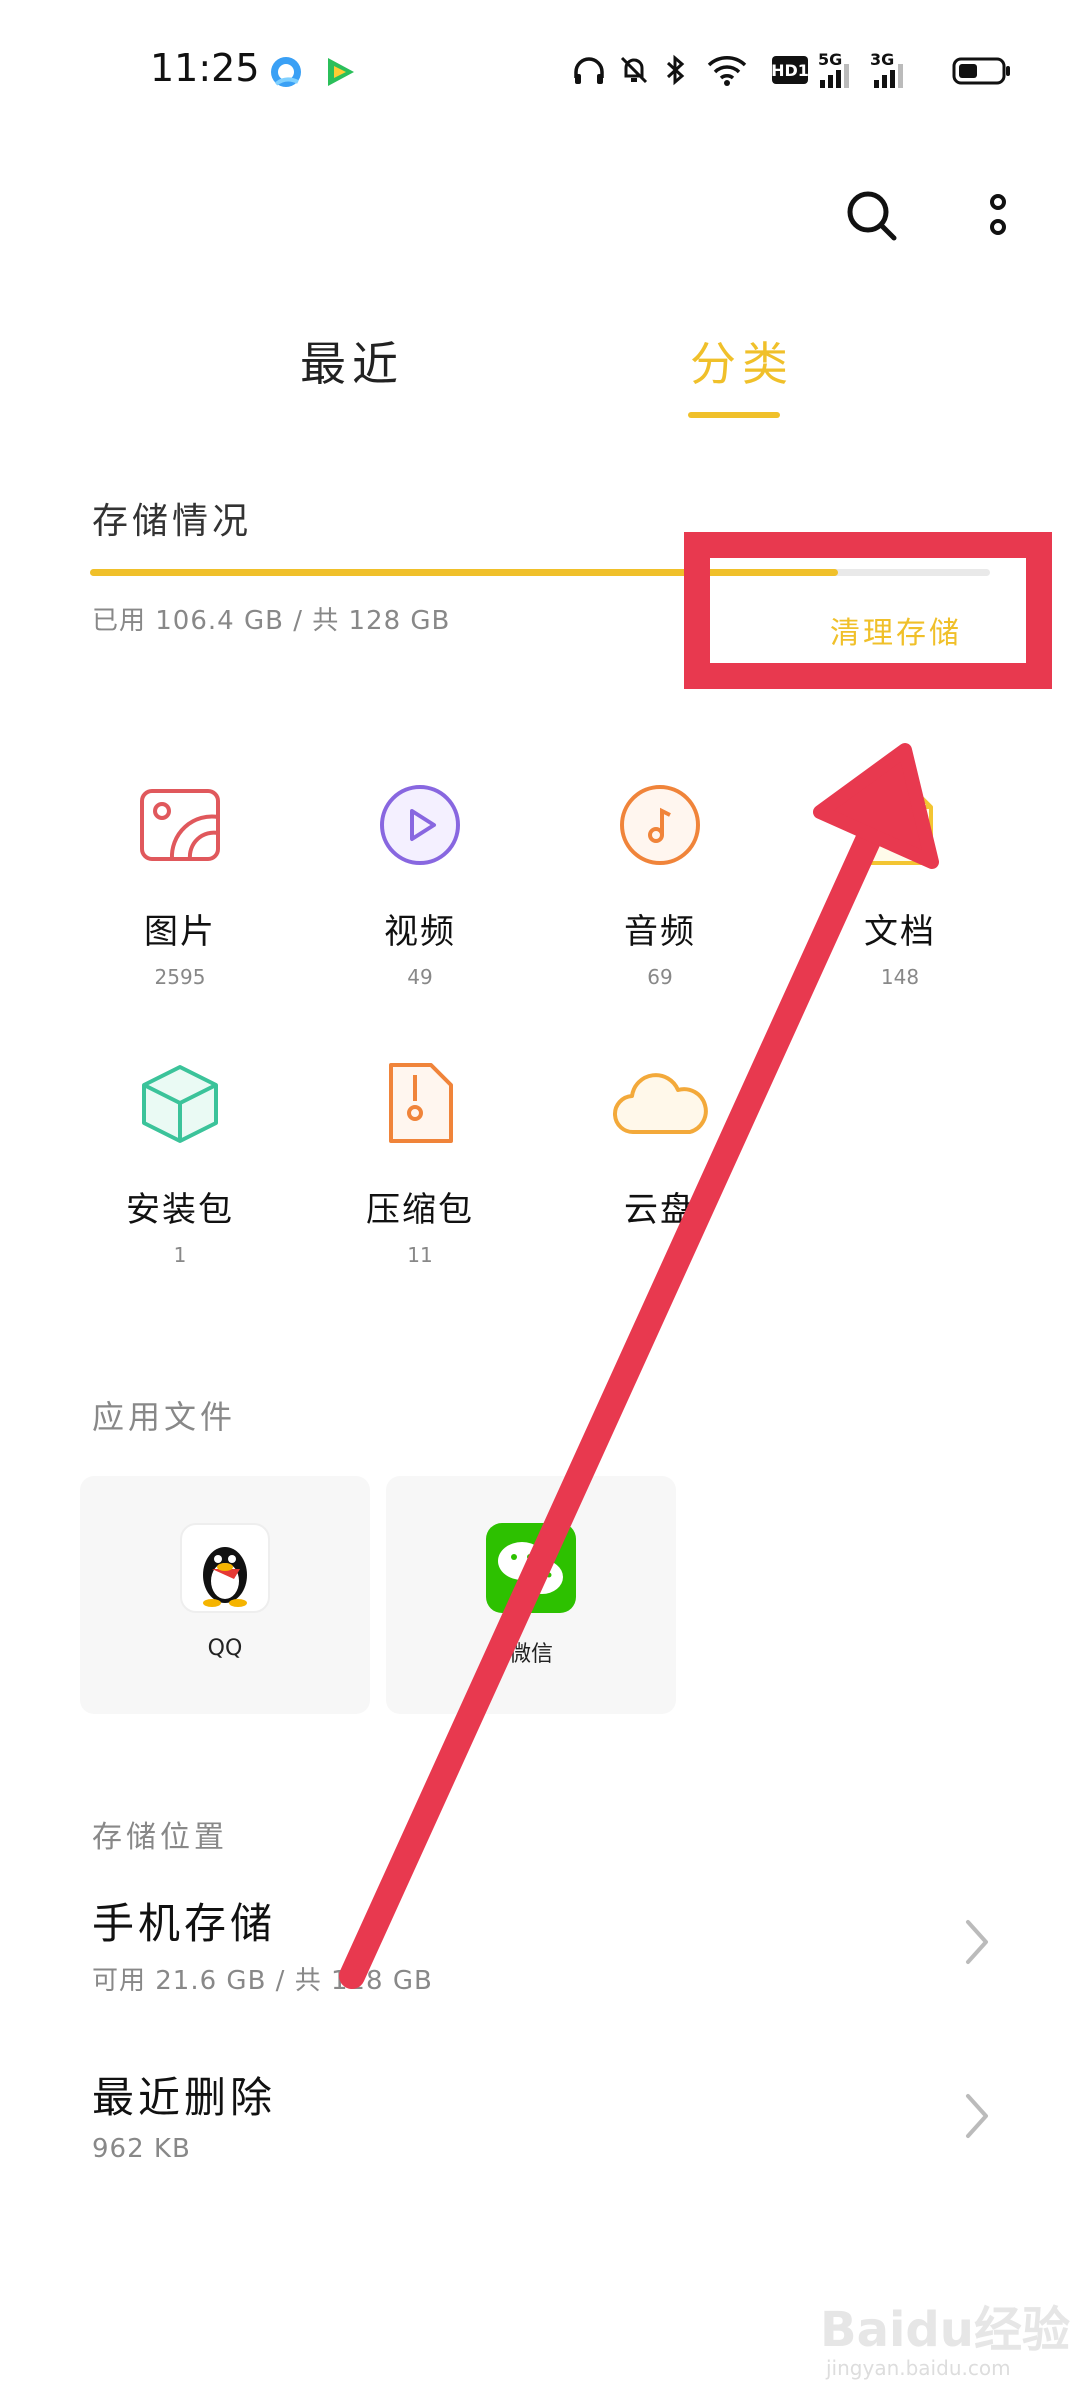  What do you see at coordinates (420, 1255) in the screenshot?
I see `category-count: 11` at bounding box center [420, 1255].